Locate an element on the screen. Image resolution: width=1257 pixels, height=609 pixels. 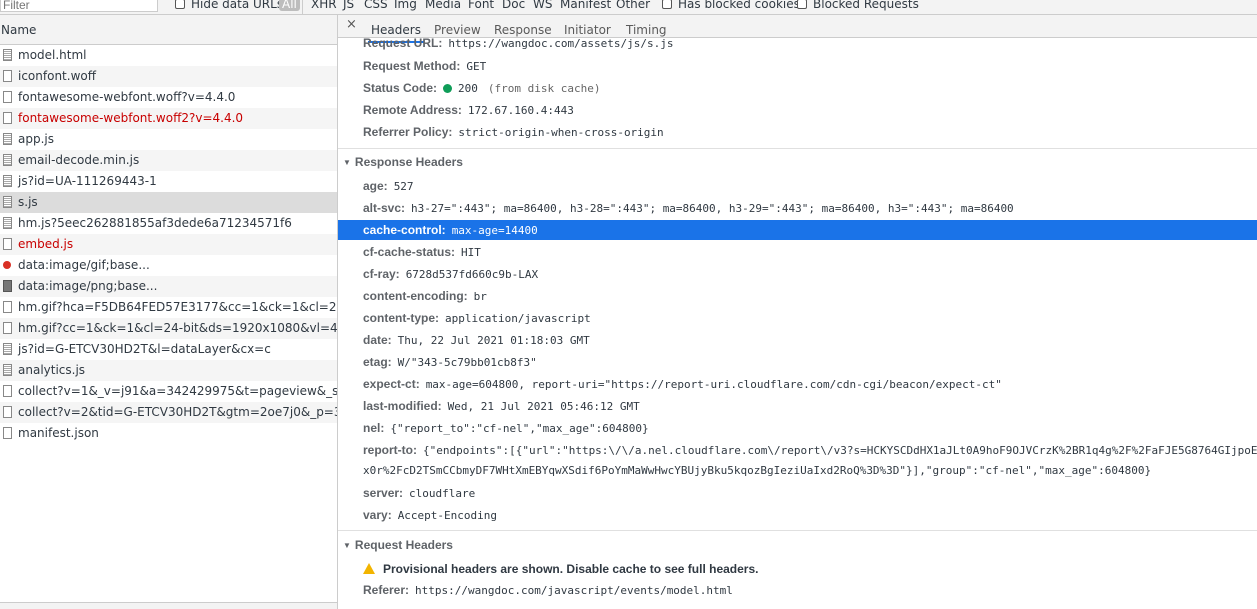
response-header-row: content-encoding: br is located at coordinates (425, 296).